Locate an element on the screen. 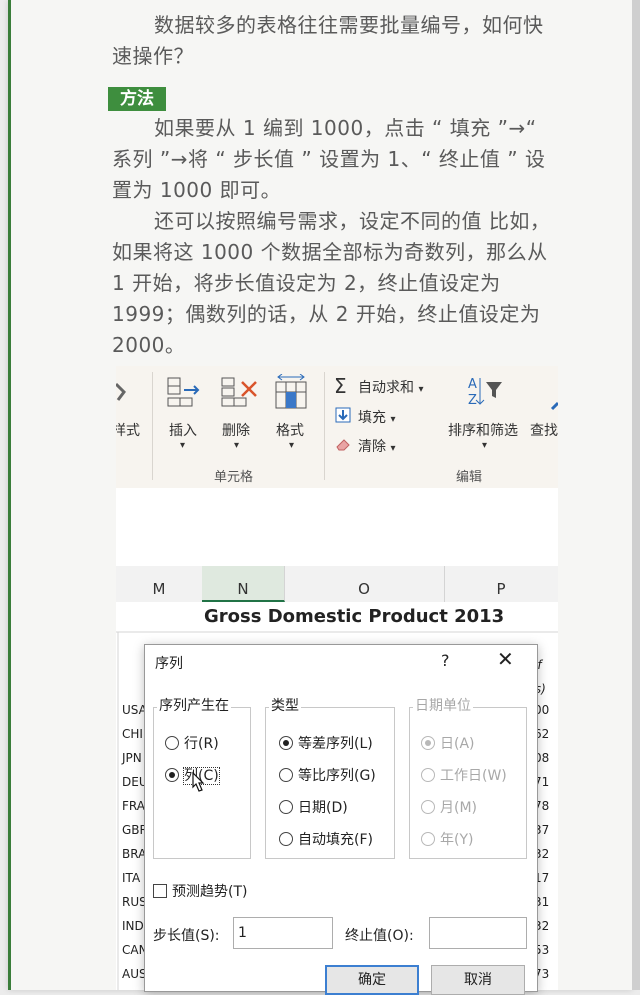  day-radio: 日(A) is located at coordinates (448, 743).